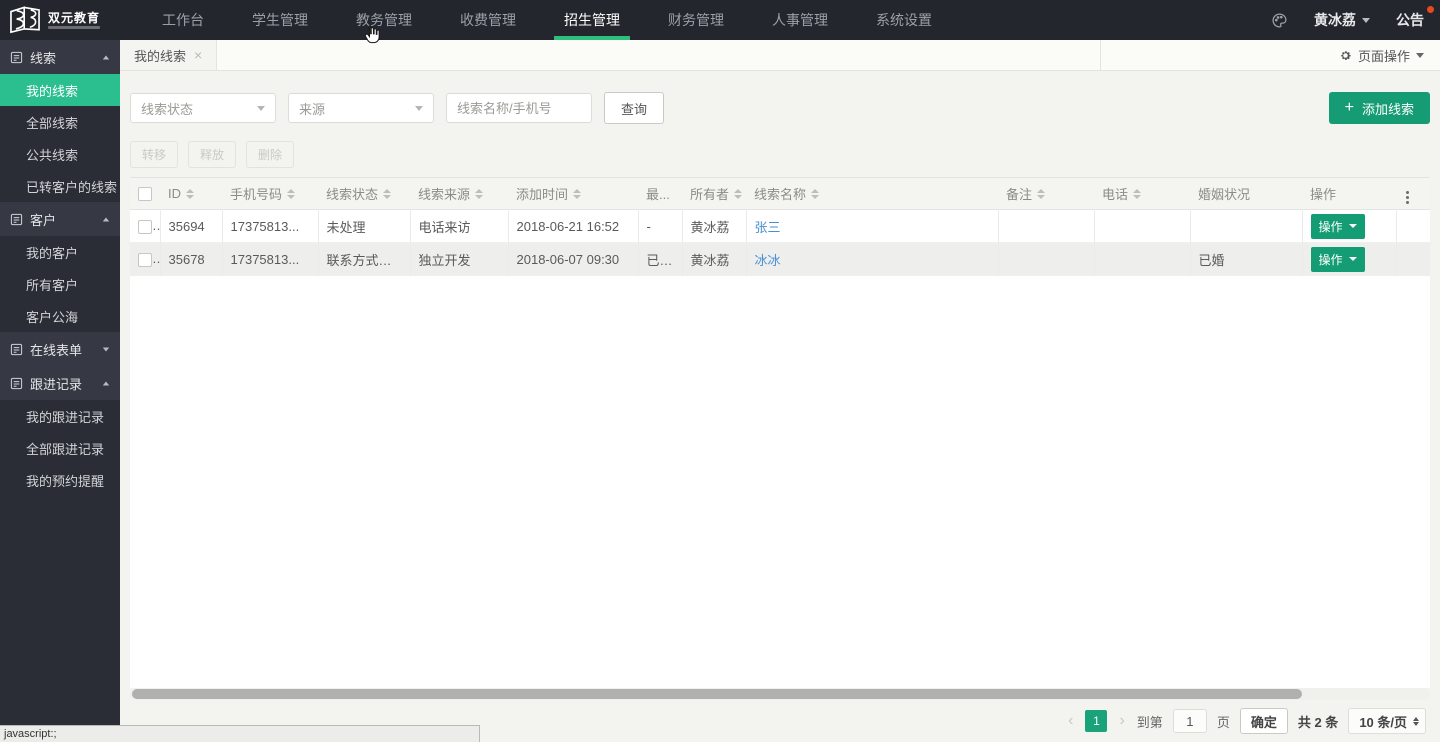 Image resolution: width=1440 pixels, height=742 pixels. I want to click on column-header-label: ID, so click(174, 193).